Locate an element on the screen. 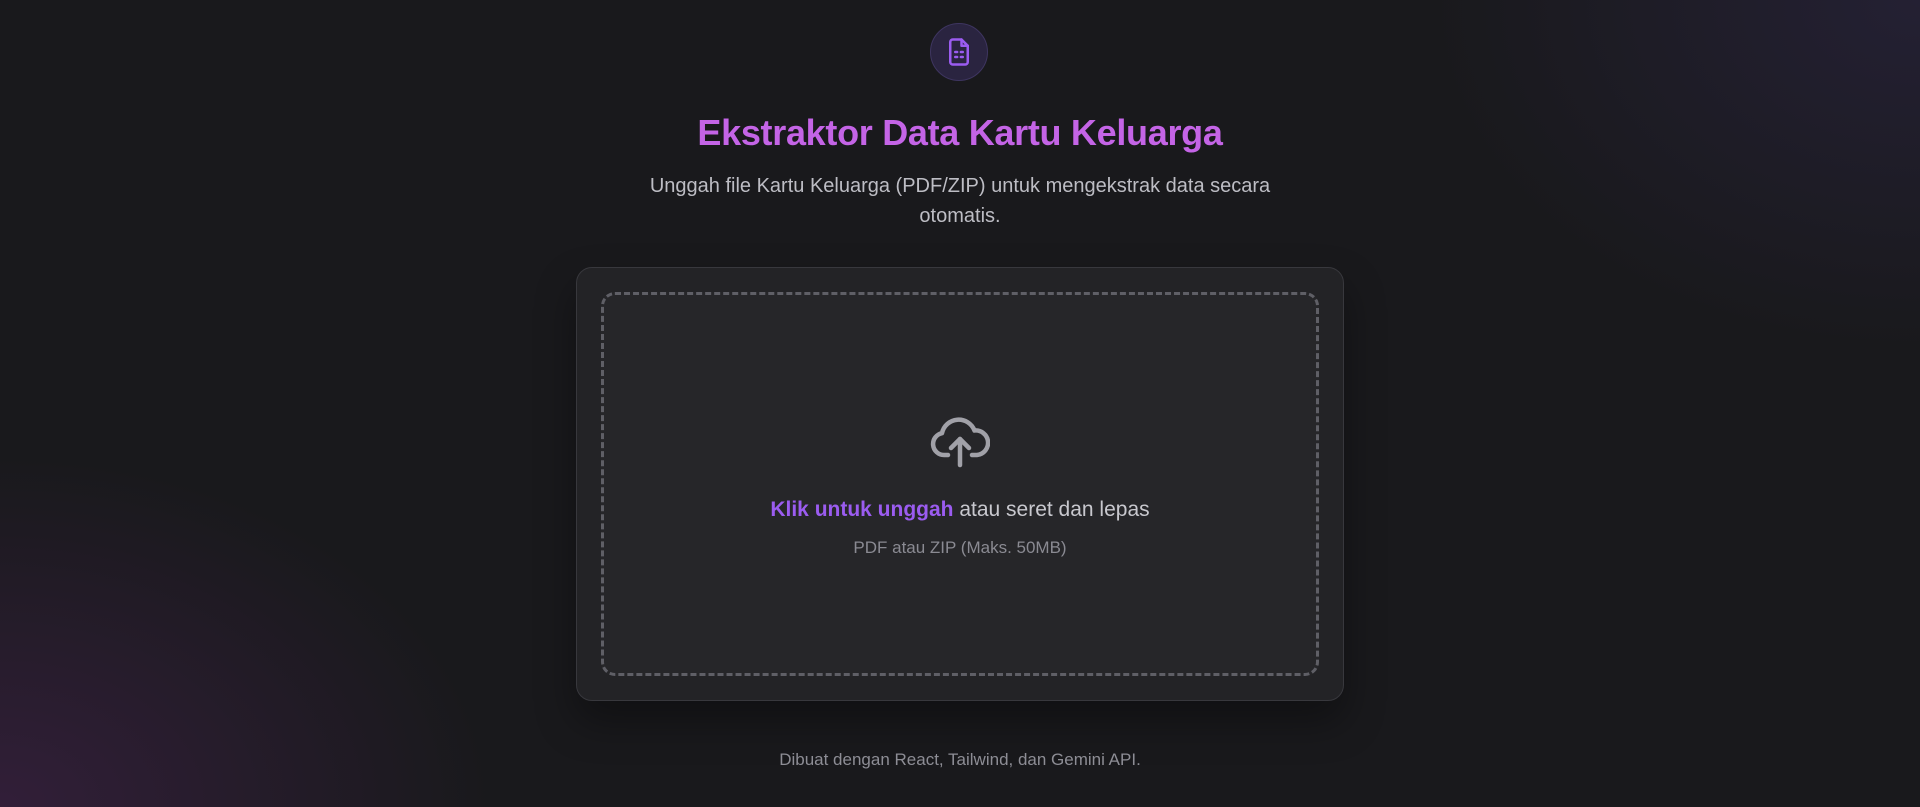 The image size is (1920, 807). upload-hint: PDF atau ZIP (Maks. 50MB) is located at coordinates (960, 547).